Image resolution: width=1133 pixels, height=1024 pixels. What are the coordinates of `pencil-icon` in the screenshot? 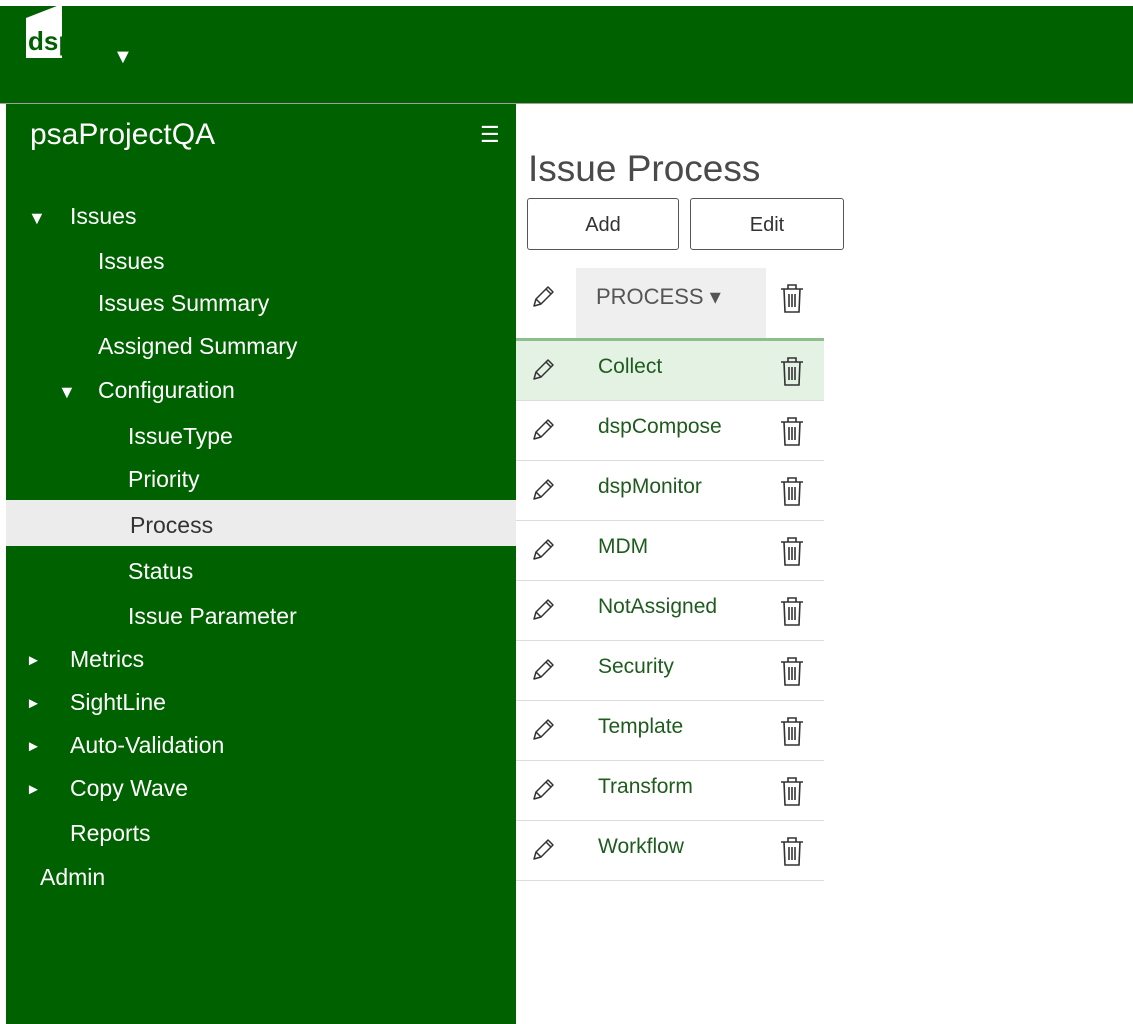 It's located at (543, 296).